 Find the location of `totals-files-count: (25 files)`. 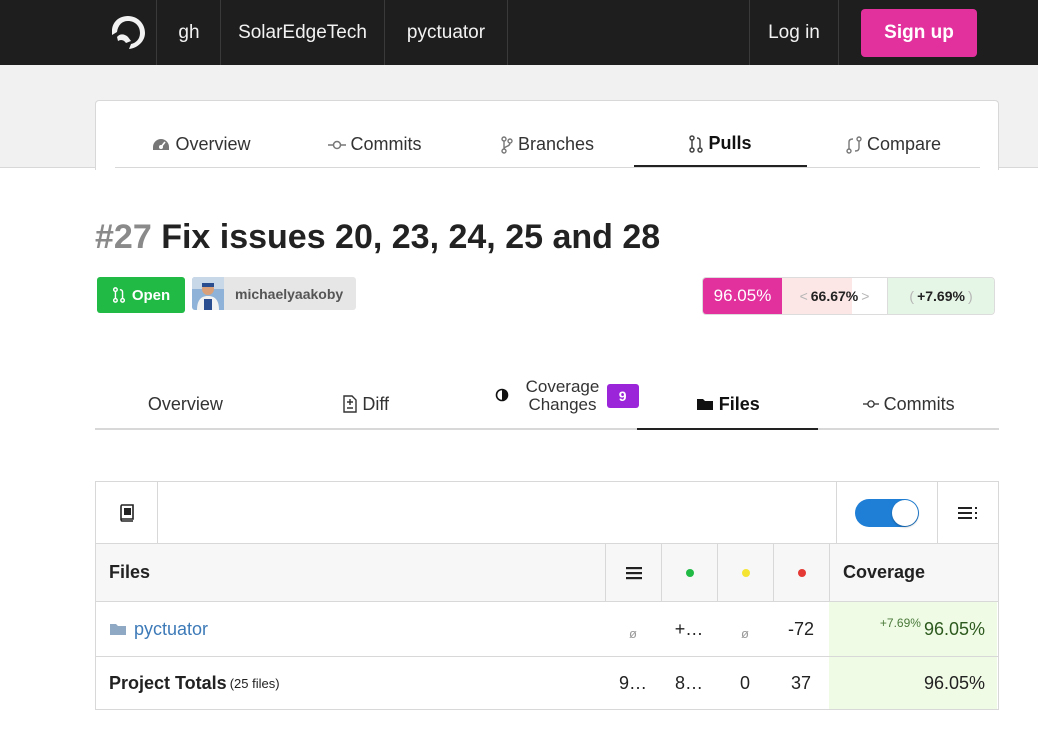

totals-files-count: (25 files) is located at coordinates (254, 683).